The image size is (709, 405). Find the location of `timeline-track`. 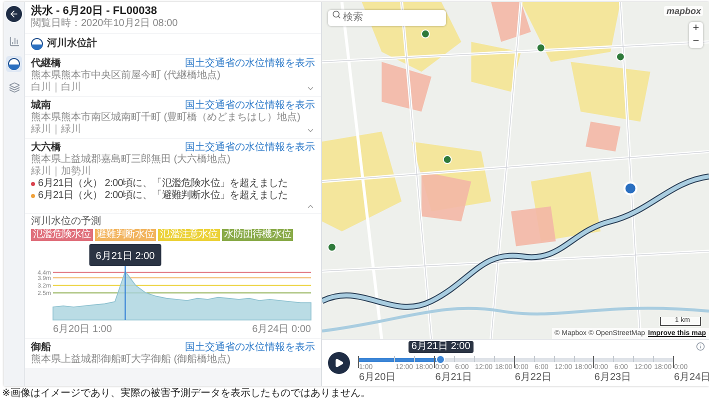

timeline-track is located at coordinates (515, 360).